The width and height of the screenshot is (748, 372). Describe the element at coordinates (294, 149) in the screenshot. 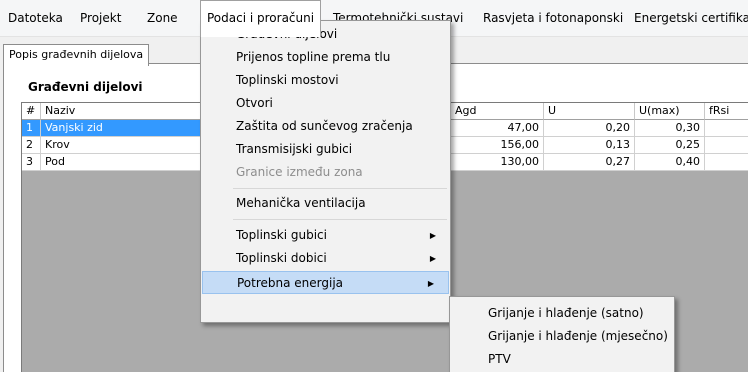

I see `menu-item-label: Transmisijski gubici` at that location.